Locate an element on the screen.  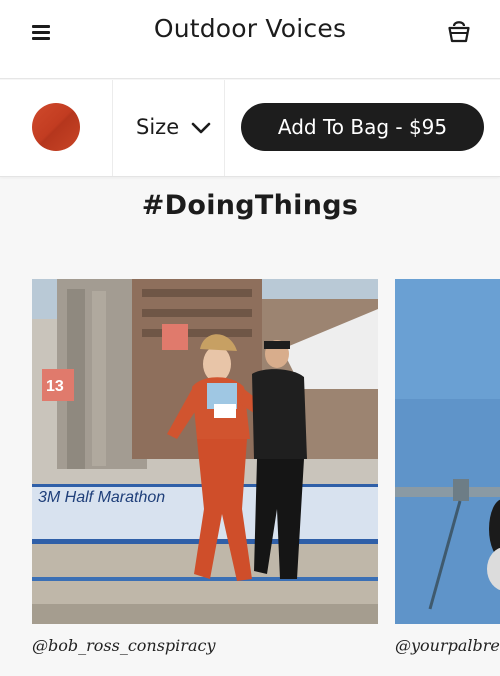
gallery-card: @yourpalbreez is located at coordinates (447, 467).